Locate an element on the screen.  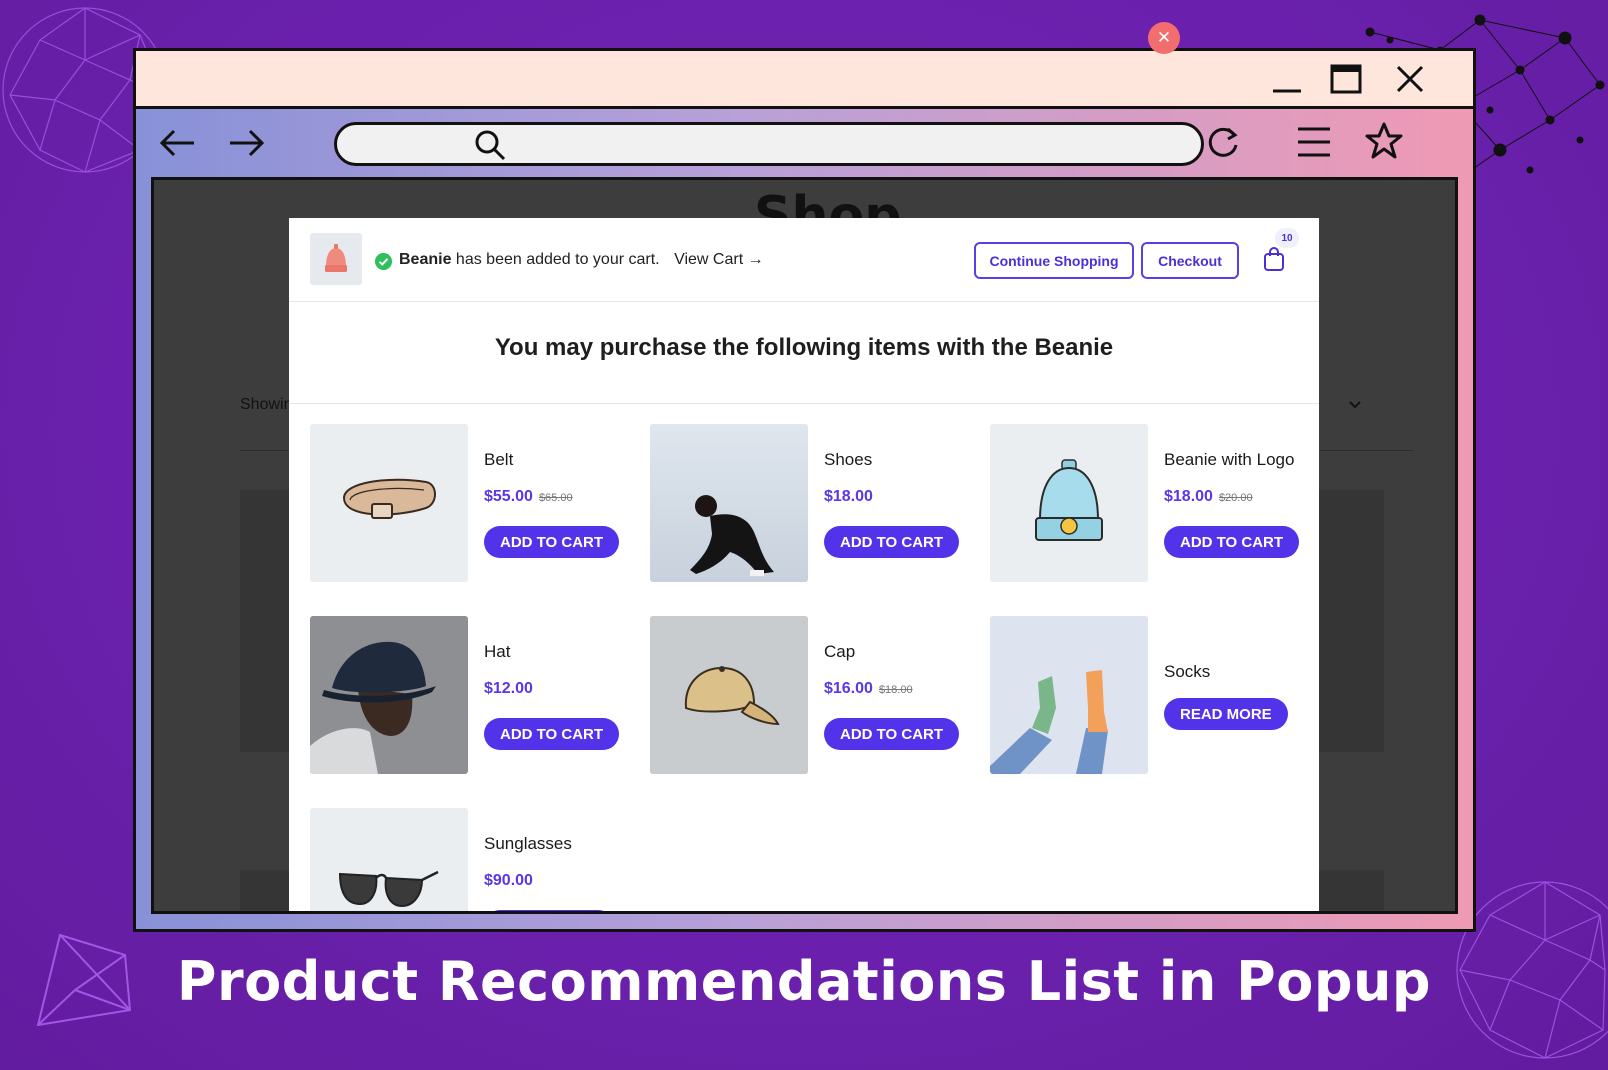
product-price: $18.00 $20.00 is located at coordinates (1208, 497).